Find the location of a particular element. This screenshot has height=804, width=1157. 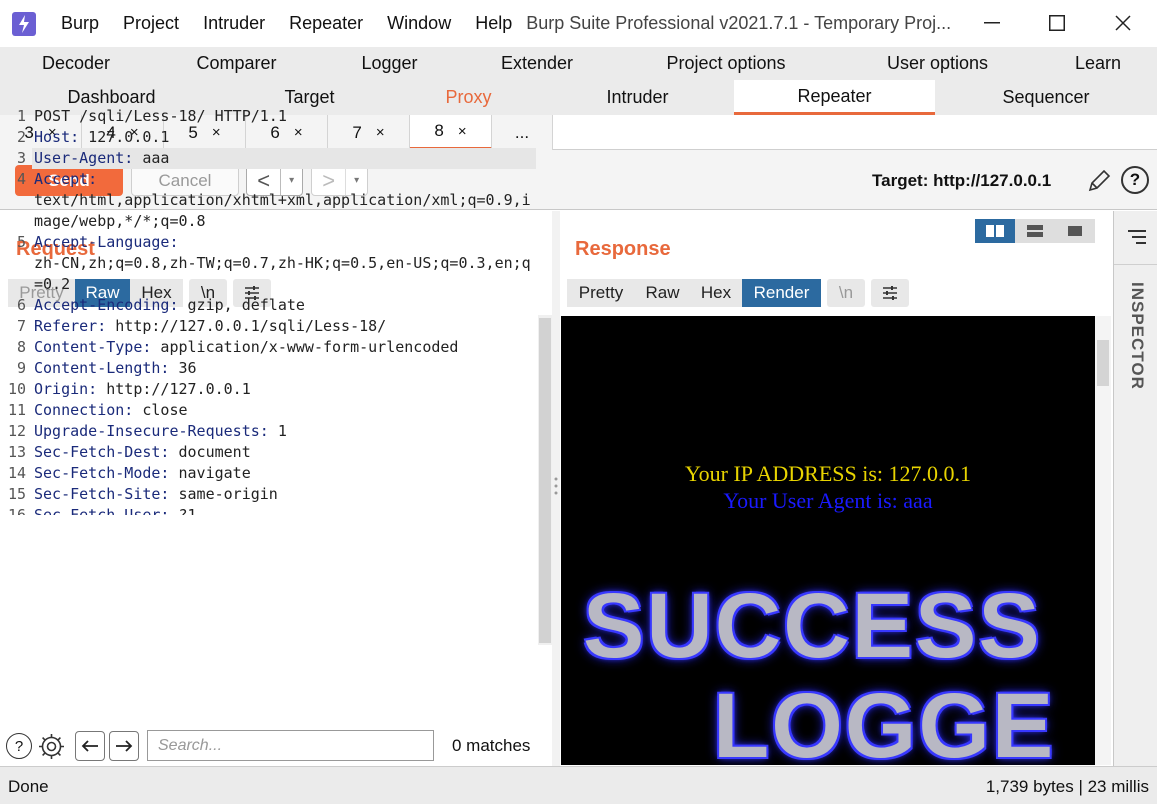

divider is located at coordinates (1135, 264).